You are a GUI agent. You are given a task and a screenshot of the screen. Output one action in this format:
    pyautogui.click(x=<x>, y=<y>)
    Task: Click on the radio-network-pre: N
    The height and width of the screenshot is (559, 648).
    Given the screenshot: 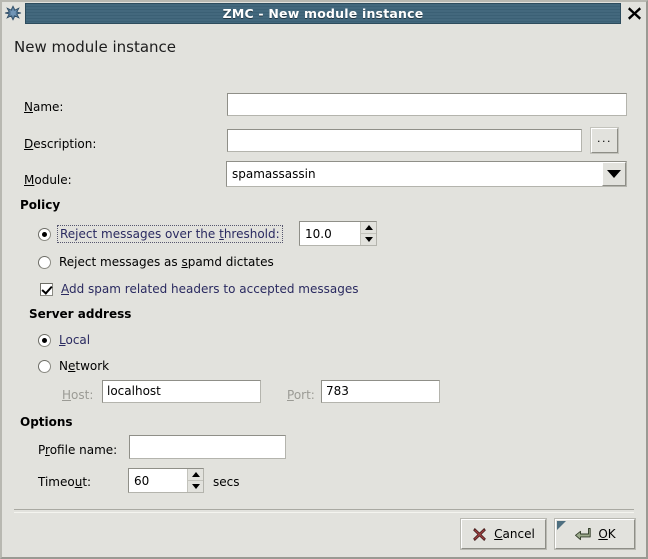 What is the action you would take?
    pyautogui.click(x=63, y=366)
    